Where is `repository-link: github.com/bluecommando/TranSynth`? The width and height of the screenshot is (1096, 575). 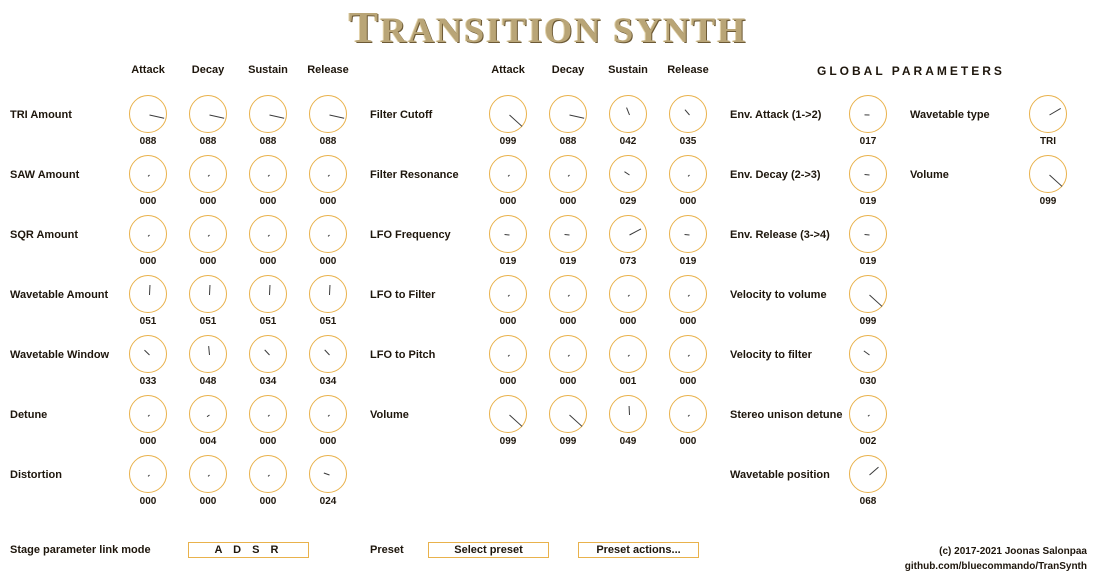
repository-link: github.com/bluecommando/TranSynth is located at coordinates (996, 566).